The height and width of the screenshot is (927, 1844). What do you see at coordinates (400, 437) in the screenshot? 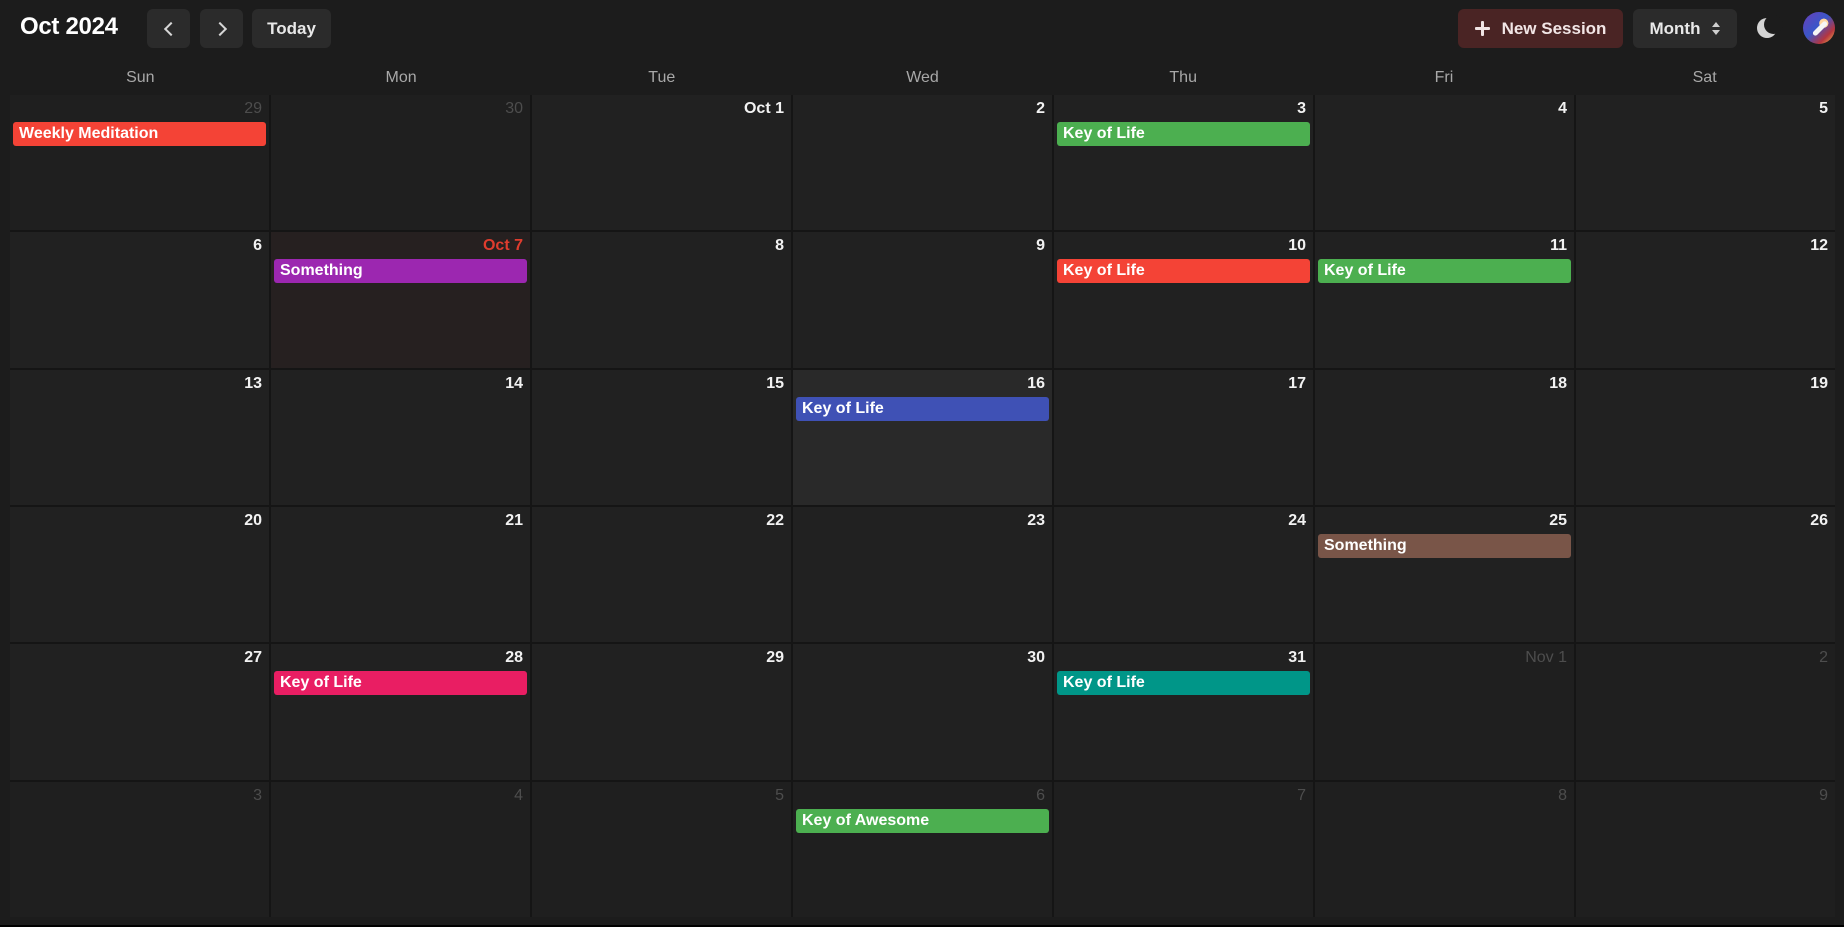
I see `day-cell: 14` at bounding box center [400, 437].